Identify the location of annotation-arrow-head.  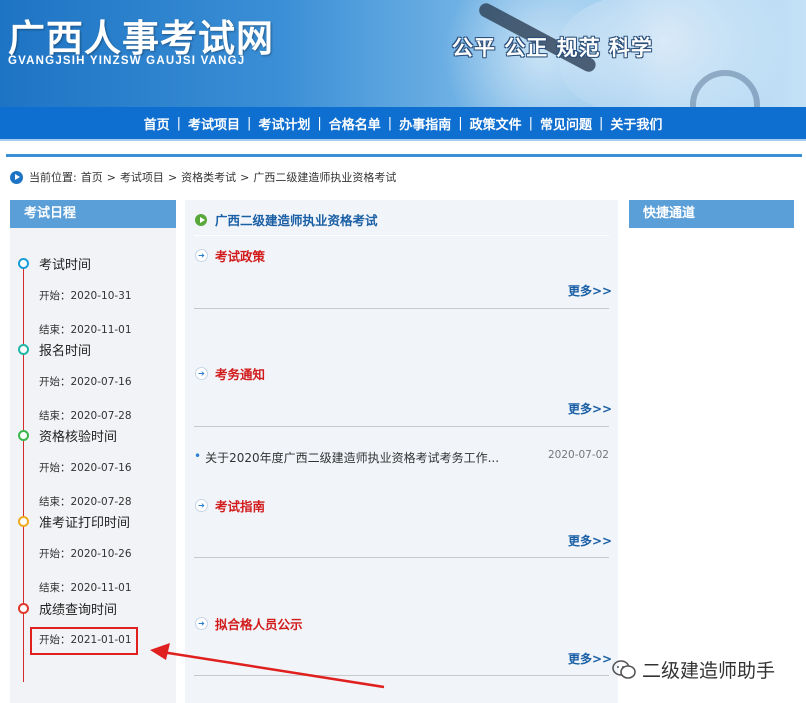
(160, 651).